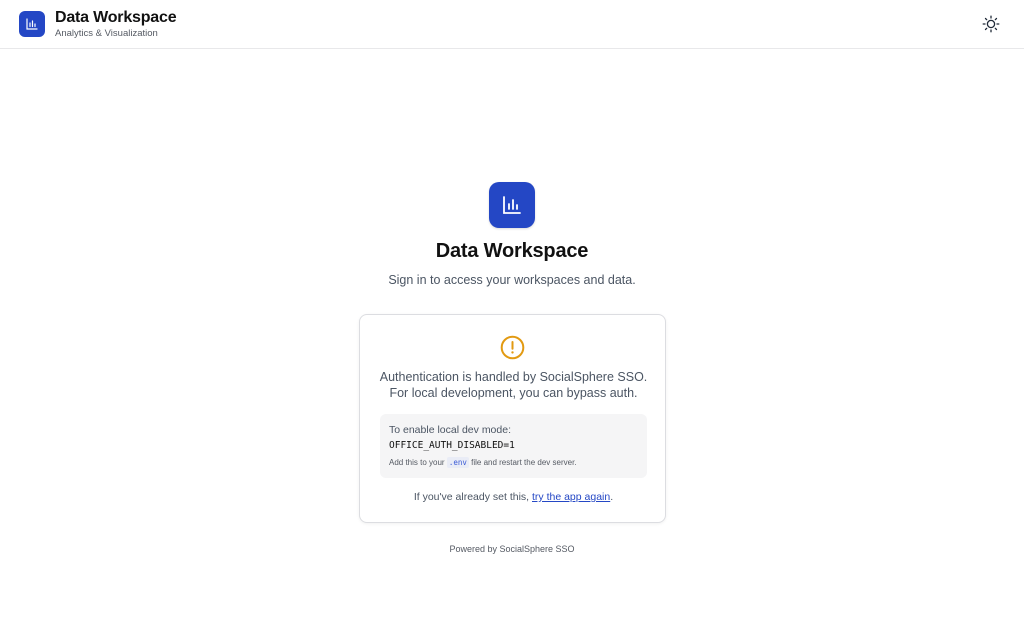 Image resolution: width=1024 pixels, height=640 pixels. What do you see at coordinates (457, 462) in the screenshot?
I see `env-file-code: .env` at bounding box center [457, 462].